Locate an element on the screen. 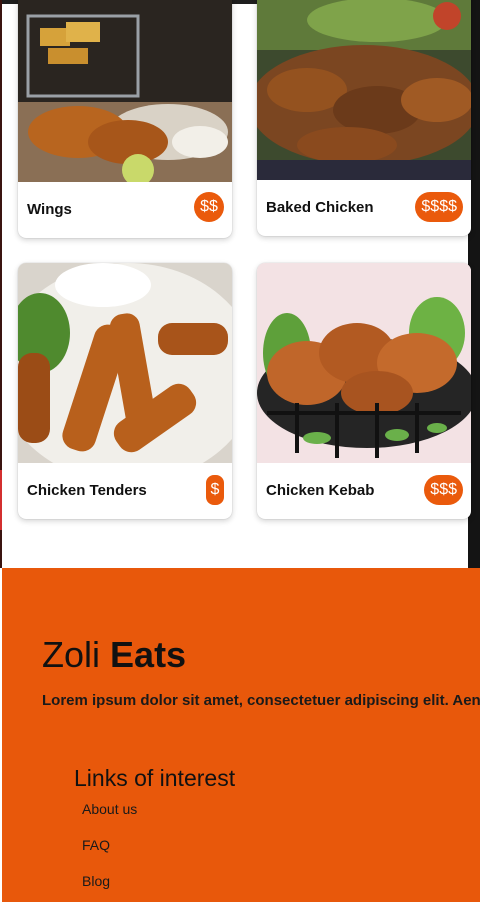 Image resolution: width=480 pixels, height=902 pixels. item-name: Chicken Tenders is located at coordinates (87, 490).